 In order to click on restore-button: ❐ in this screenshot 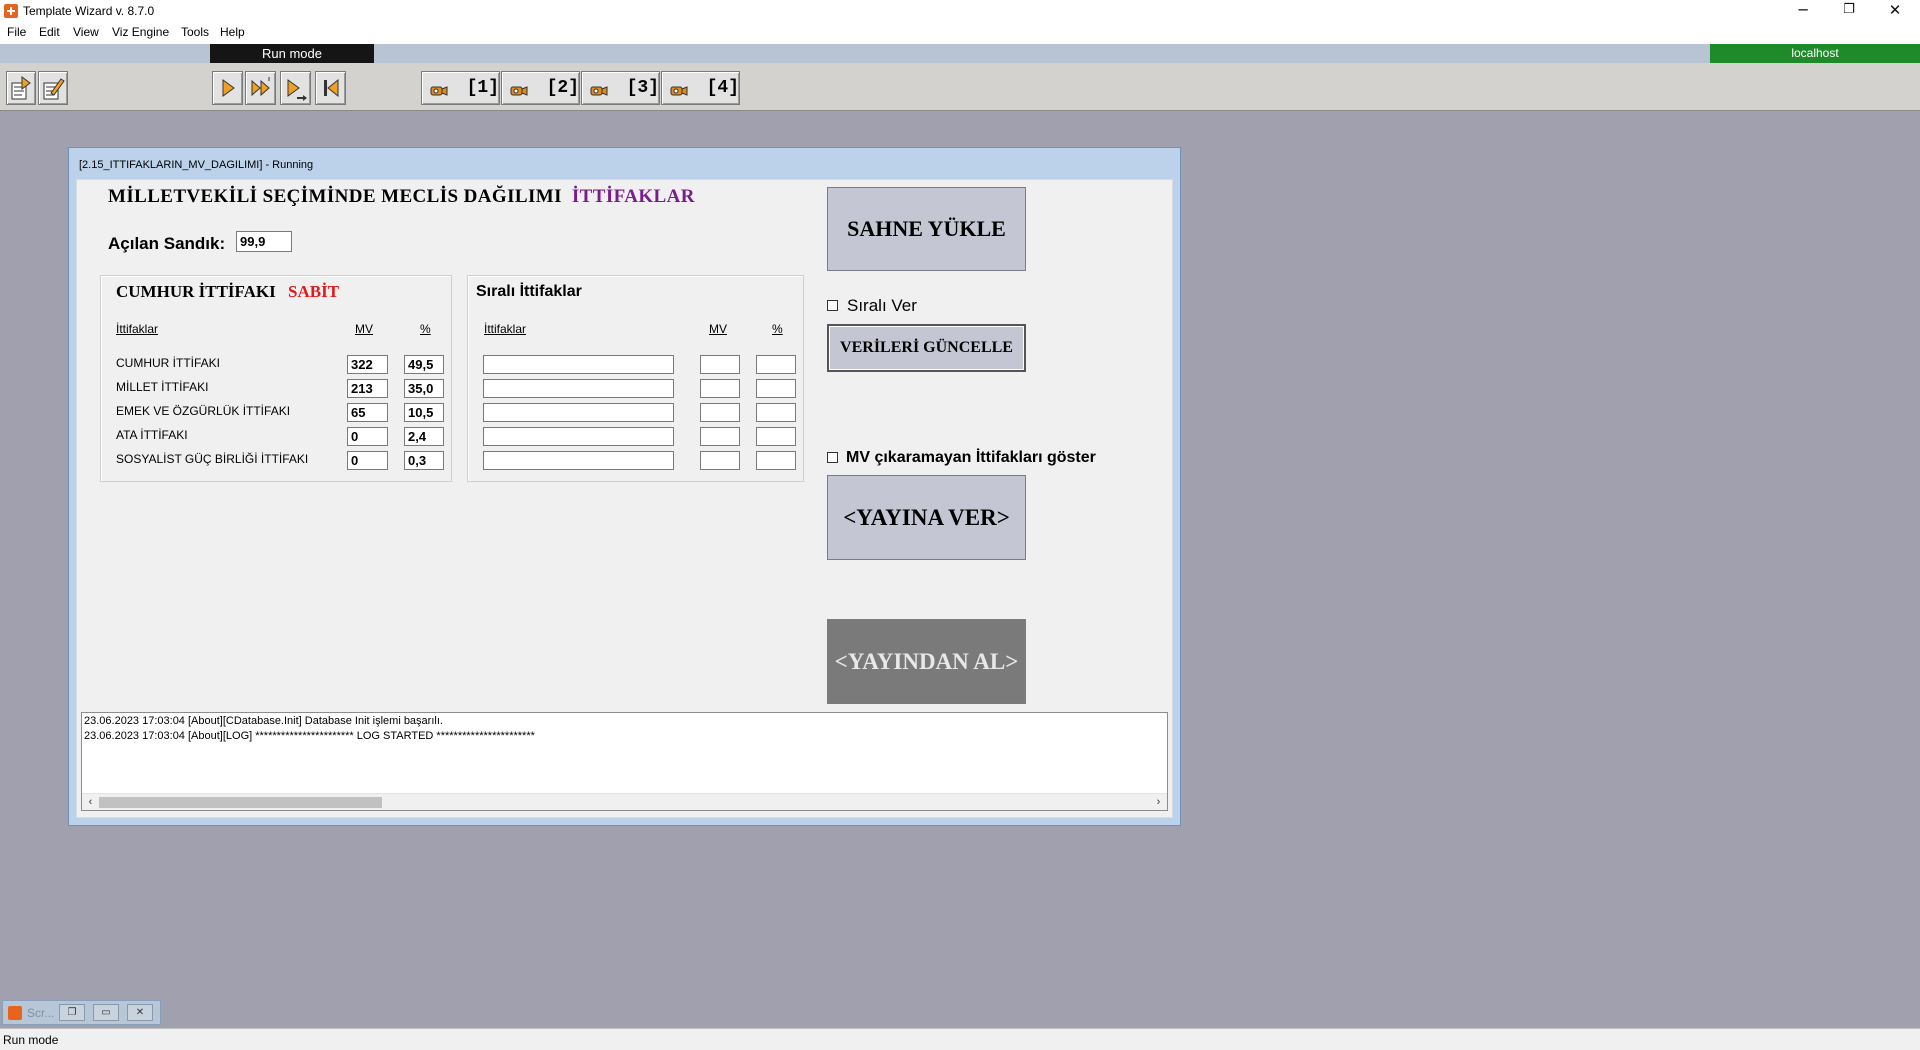, I will do `click(1849, 11)`.